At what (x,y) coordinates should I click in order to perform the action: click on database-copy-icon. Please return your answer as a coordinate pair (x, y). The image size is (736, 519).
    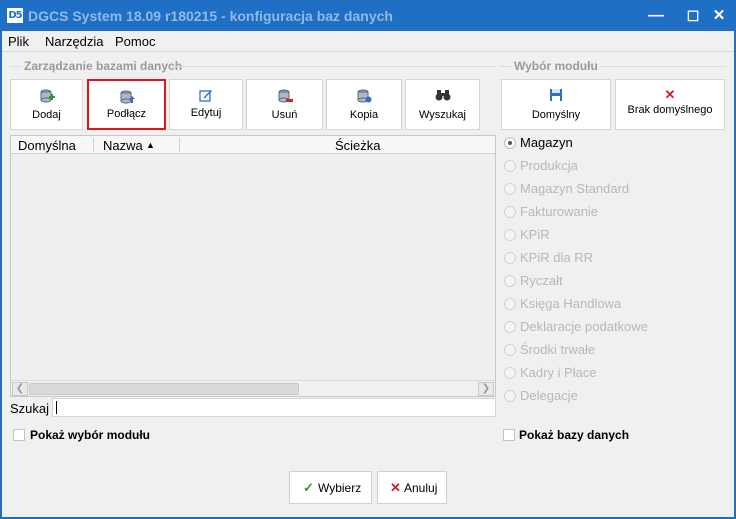
    Looking at the image, I should click on (364, 96).